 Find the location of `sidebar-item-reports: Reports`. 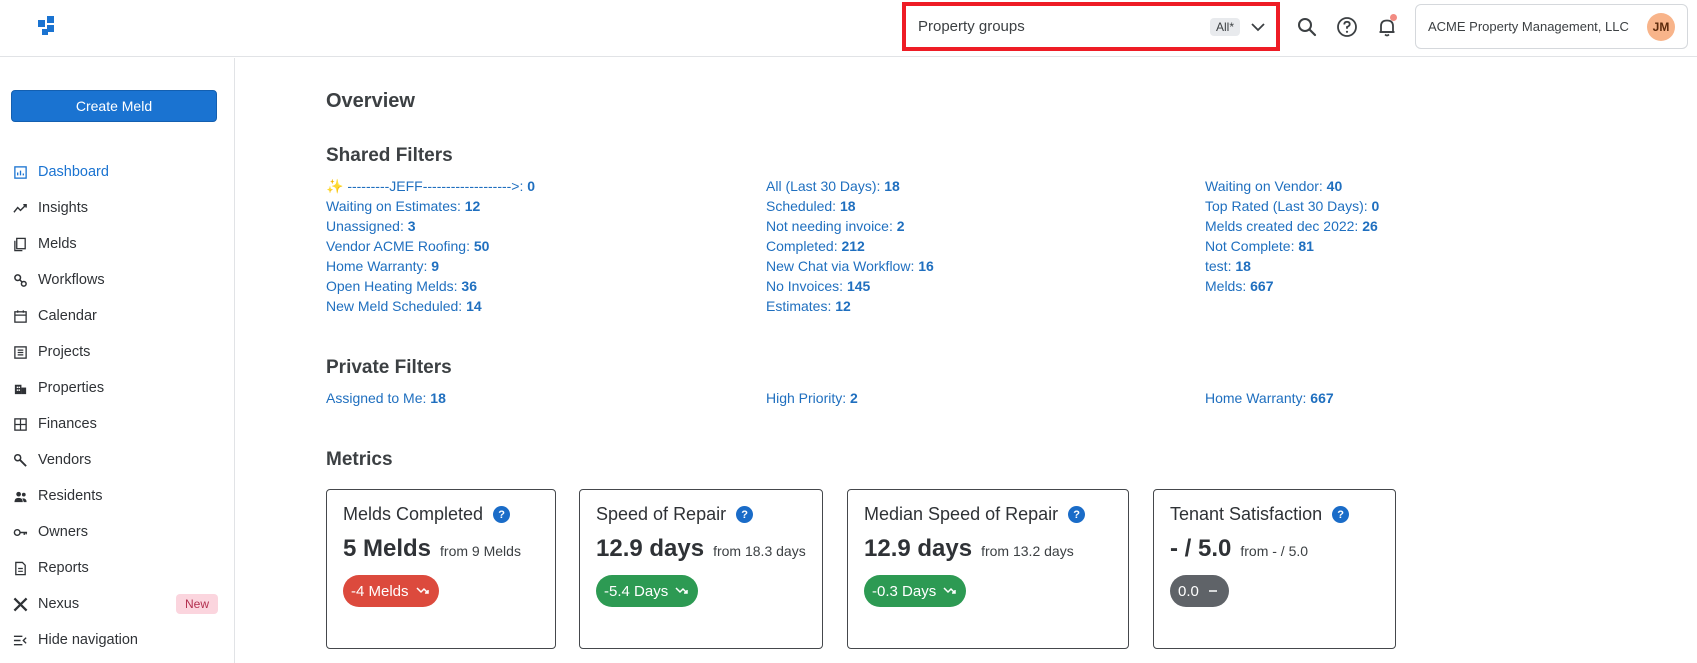

sidebar-item-reports: Reports is located at coordinates (117, 568).